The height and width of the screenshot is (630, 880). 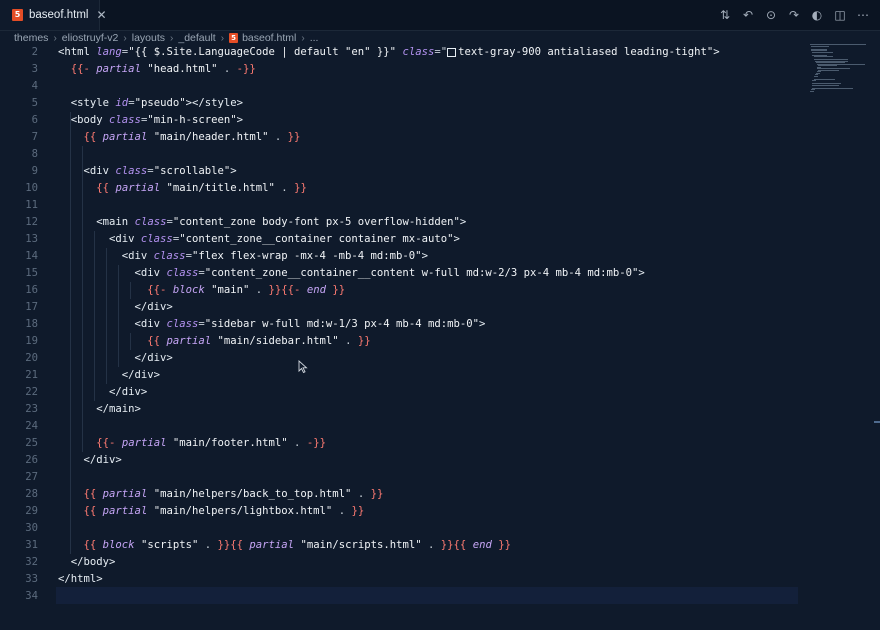 What do you see at coordinates (269, 38) in the screenshot?
I see `breadcrumb-item-file: baseof.html` at bounding box center [269, 38].